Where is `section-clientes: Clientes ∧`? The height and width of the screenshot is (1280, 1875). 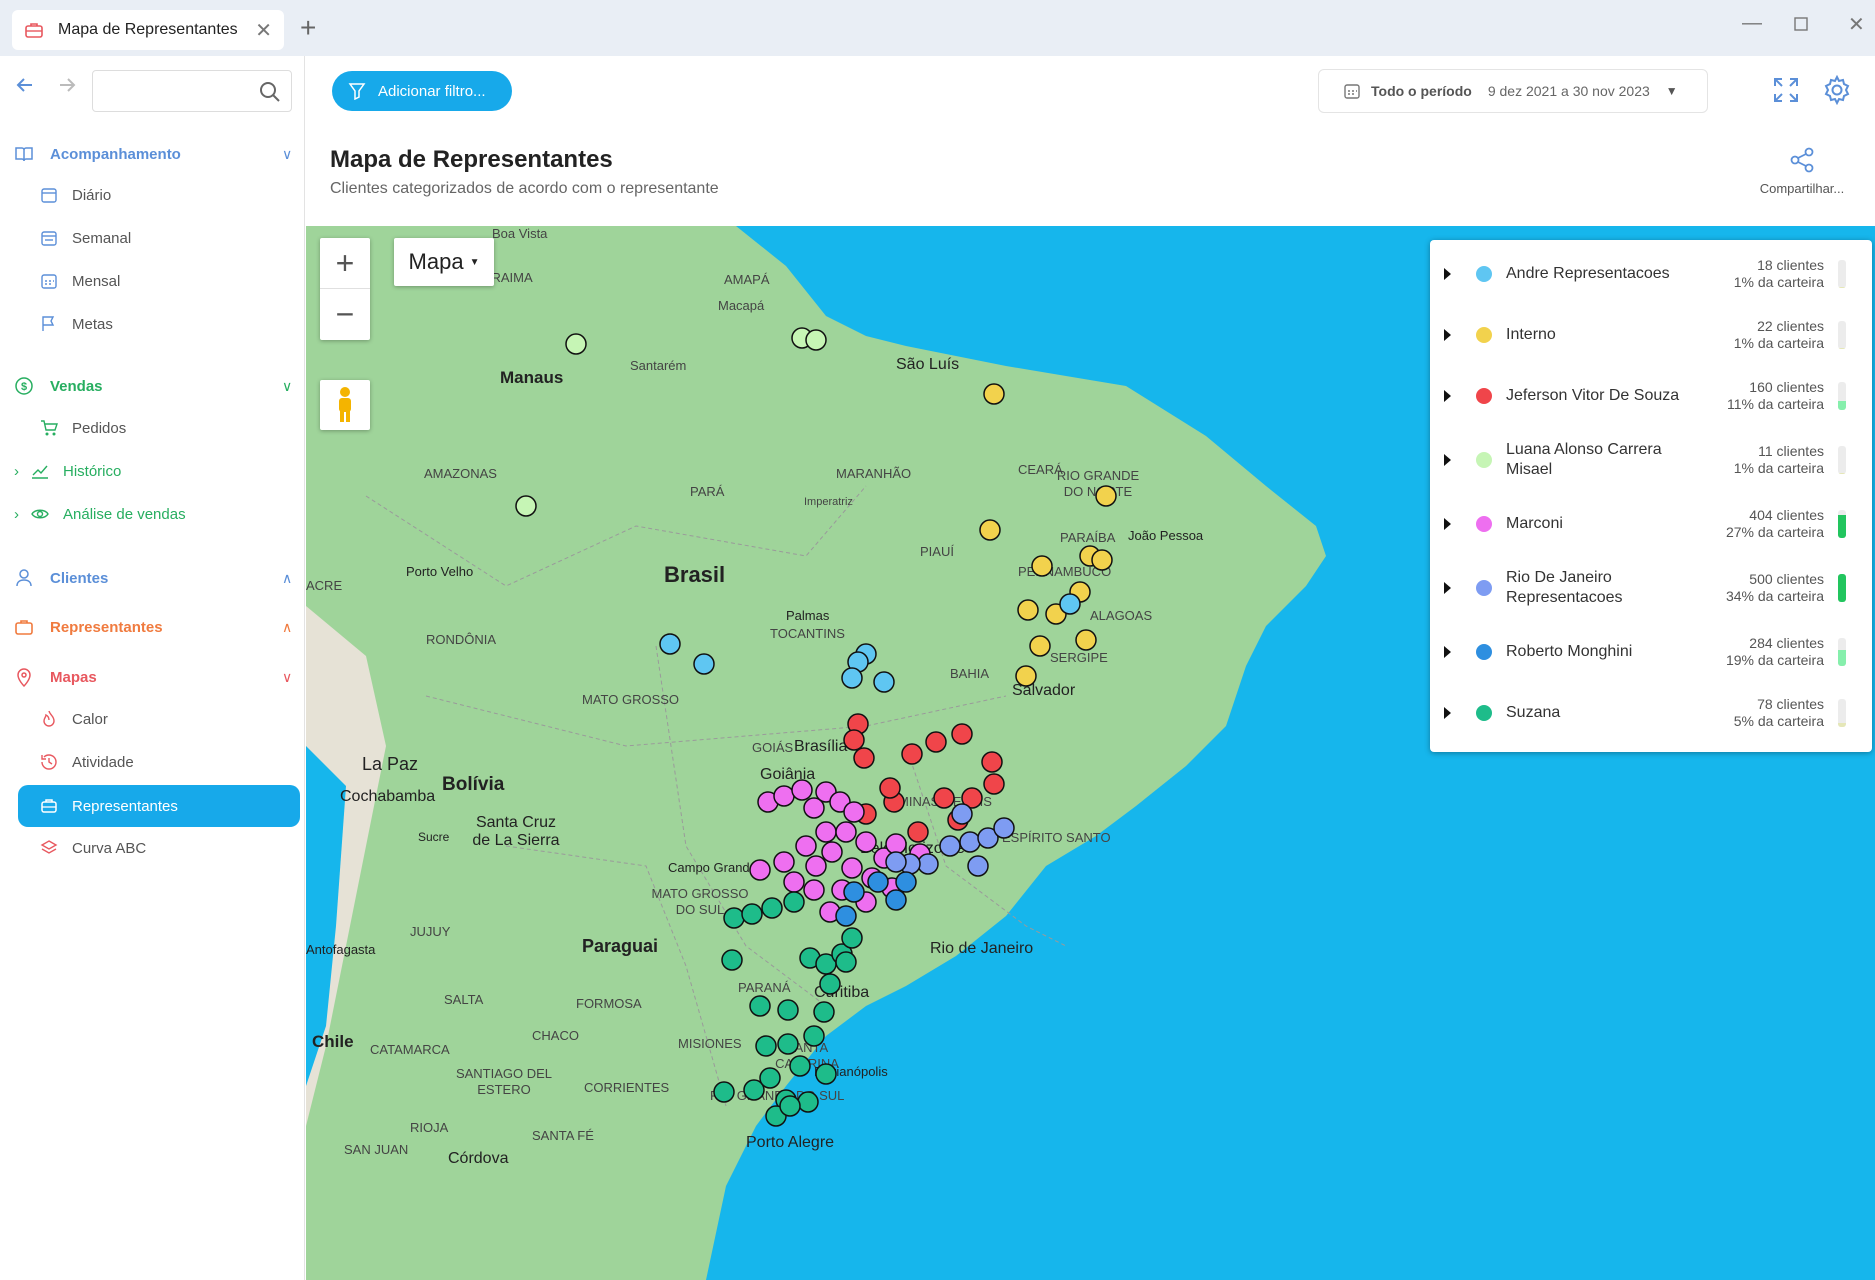
section-clientes: Clientes ∧ is located at coordinates (153, 578).